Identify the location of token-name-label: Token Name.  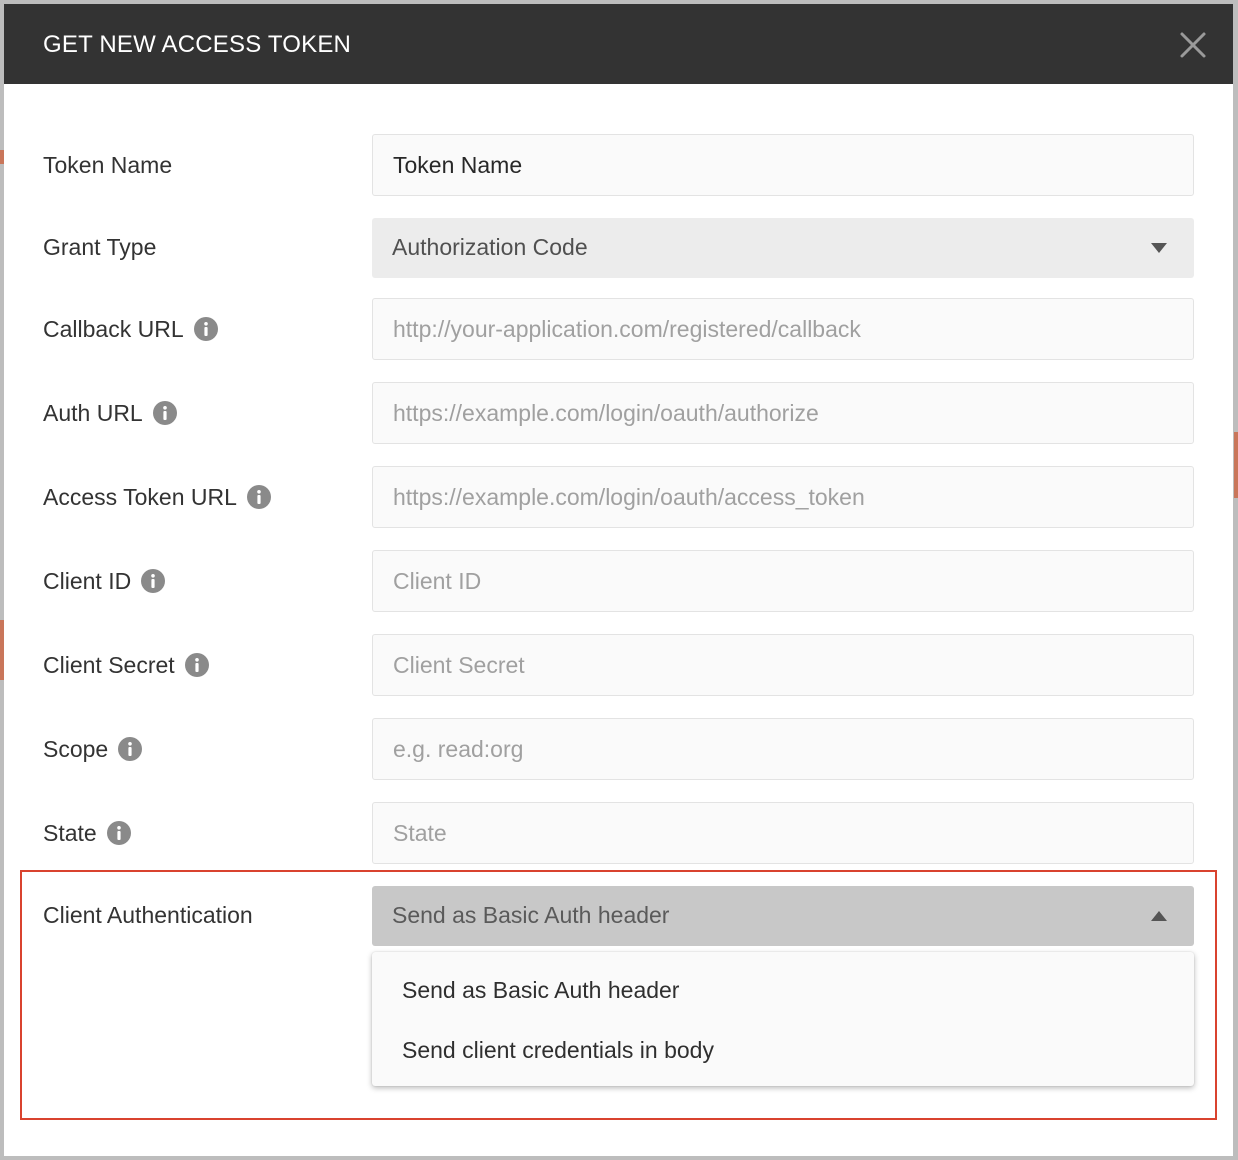
(107, 165).